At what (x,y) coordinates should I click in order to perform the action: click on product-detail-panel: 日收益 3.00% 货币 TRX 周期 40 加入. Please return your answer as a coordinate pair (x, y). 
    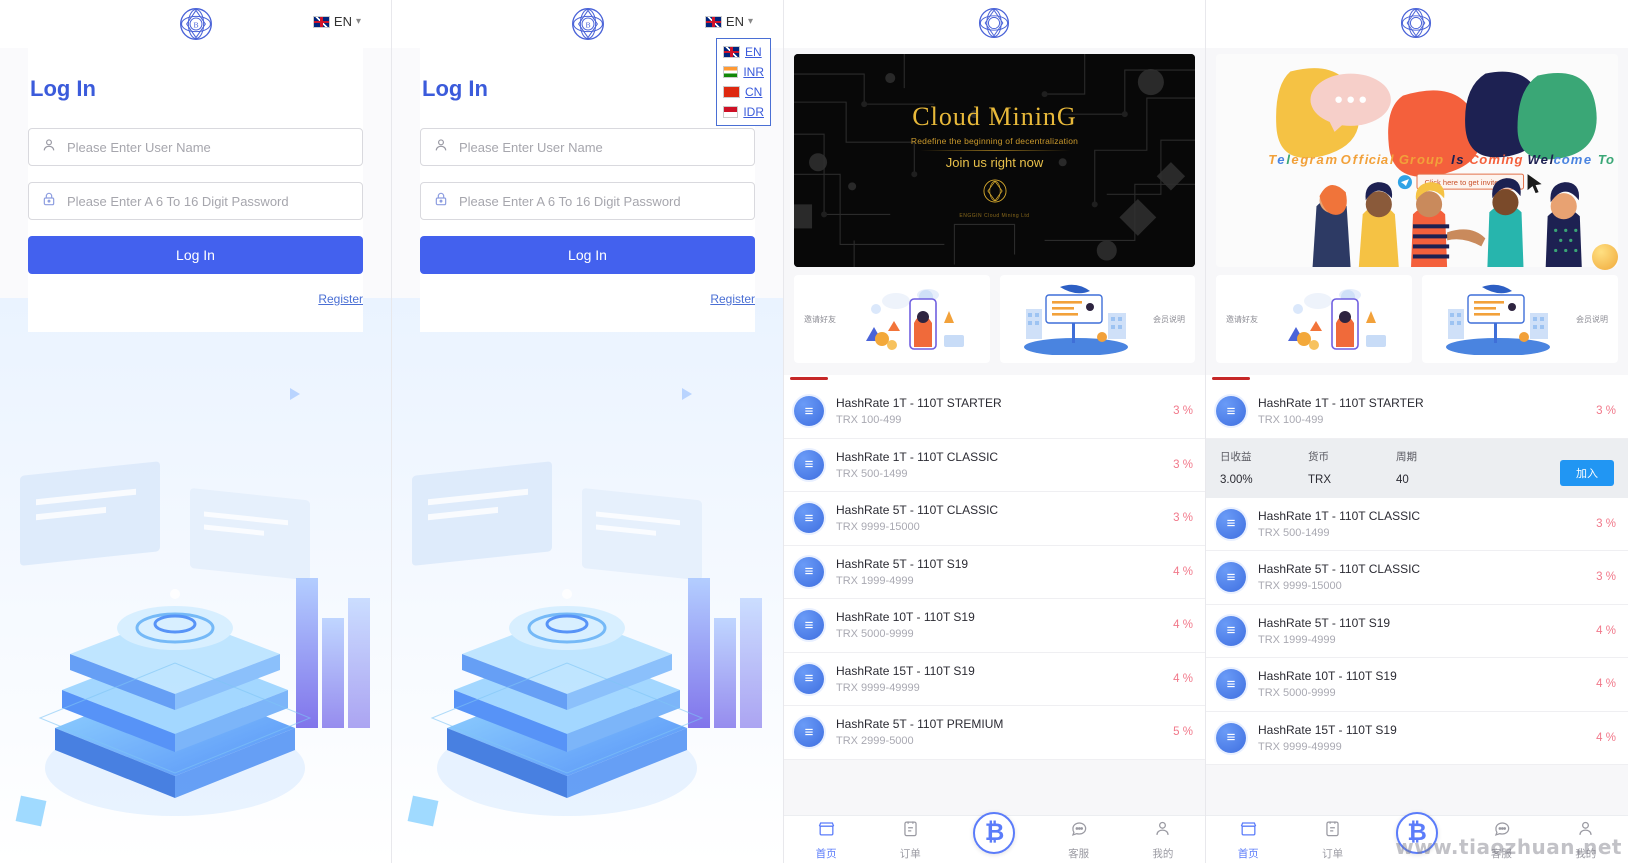
    Looking at the image, I should click on (1417, 468).